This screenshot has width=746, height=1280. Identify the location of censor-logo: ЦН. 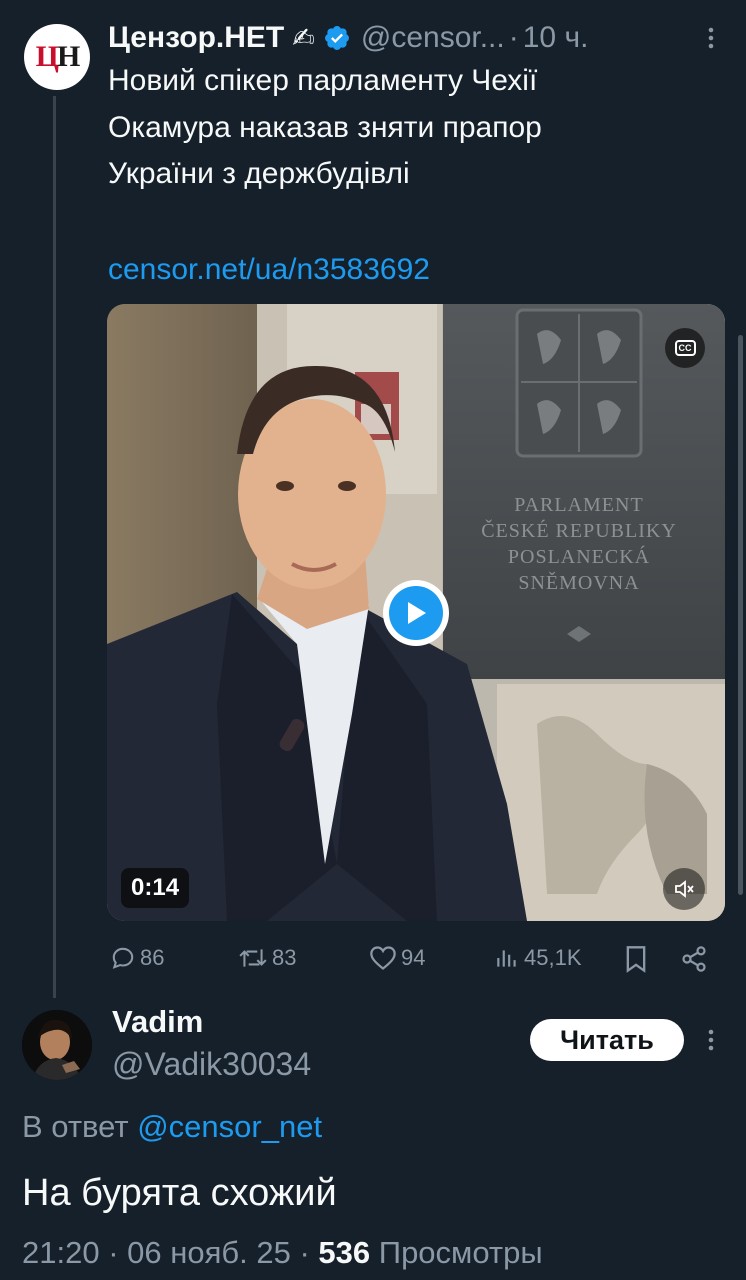
(58, 56).